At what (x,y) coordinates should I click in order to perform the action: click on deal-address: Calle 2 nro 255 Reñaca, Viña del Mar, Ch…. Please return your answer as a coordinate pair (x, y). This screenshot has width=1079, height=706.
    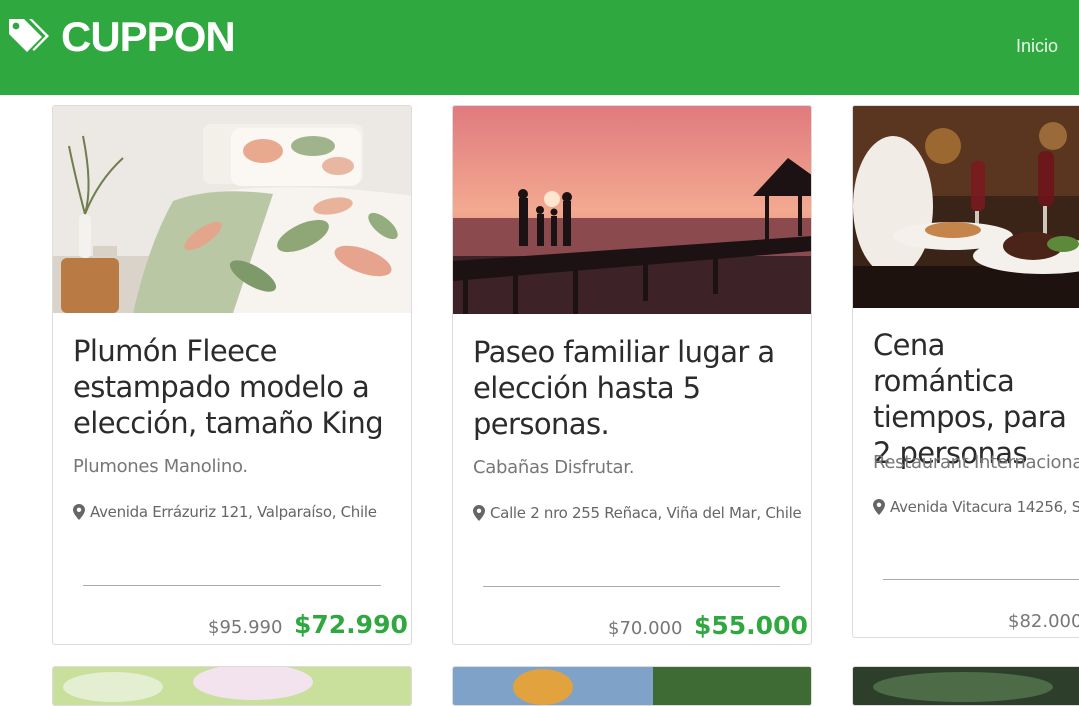
    Looking at the image, I should click on (637, 513).